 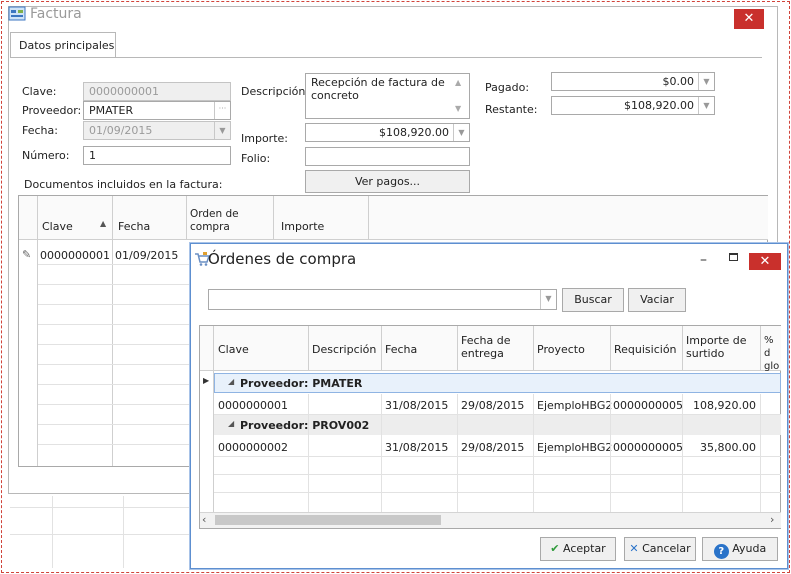 I want to click on folio-field, so click(x=387, y=156).